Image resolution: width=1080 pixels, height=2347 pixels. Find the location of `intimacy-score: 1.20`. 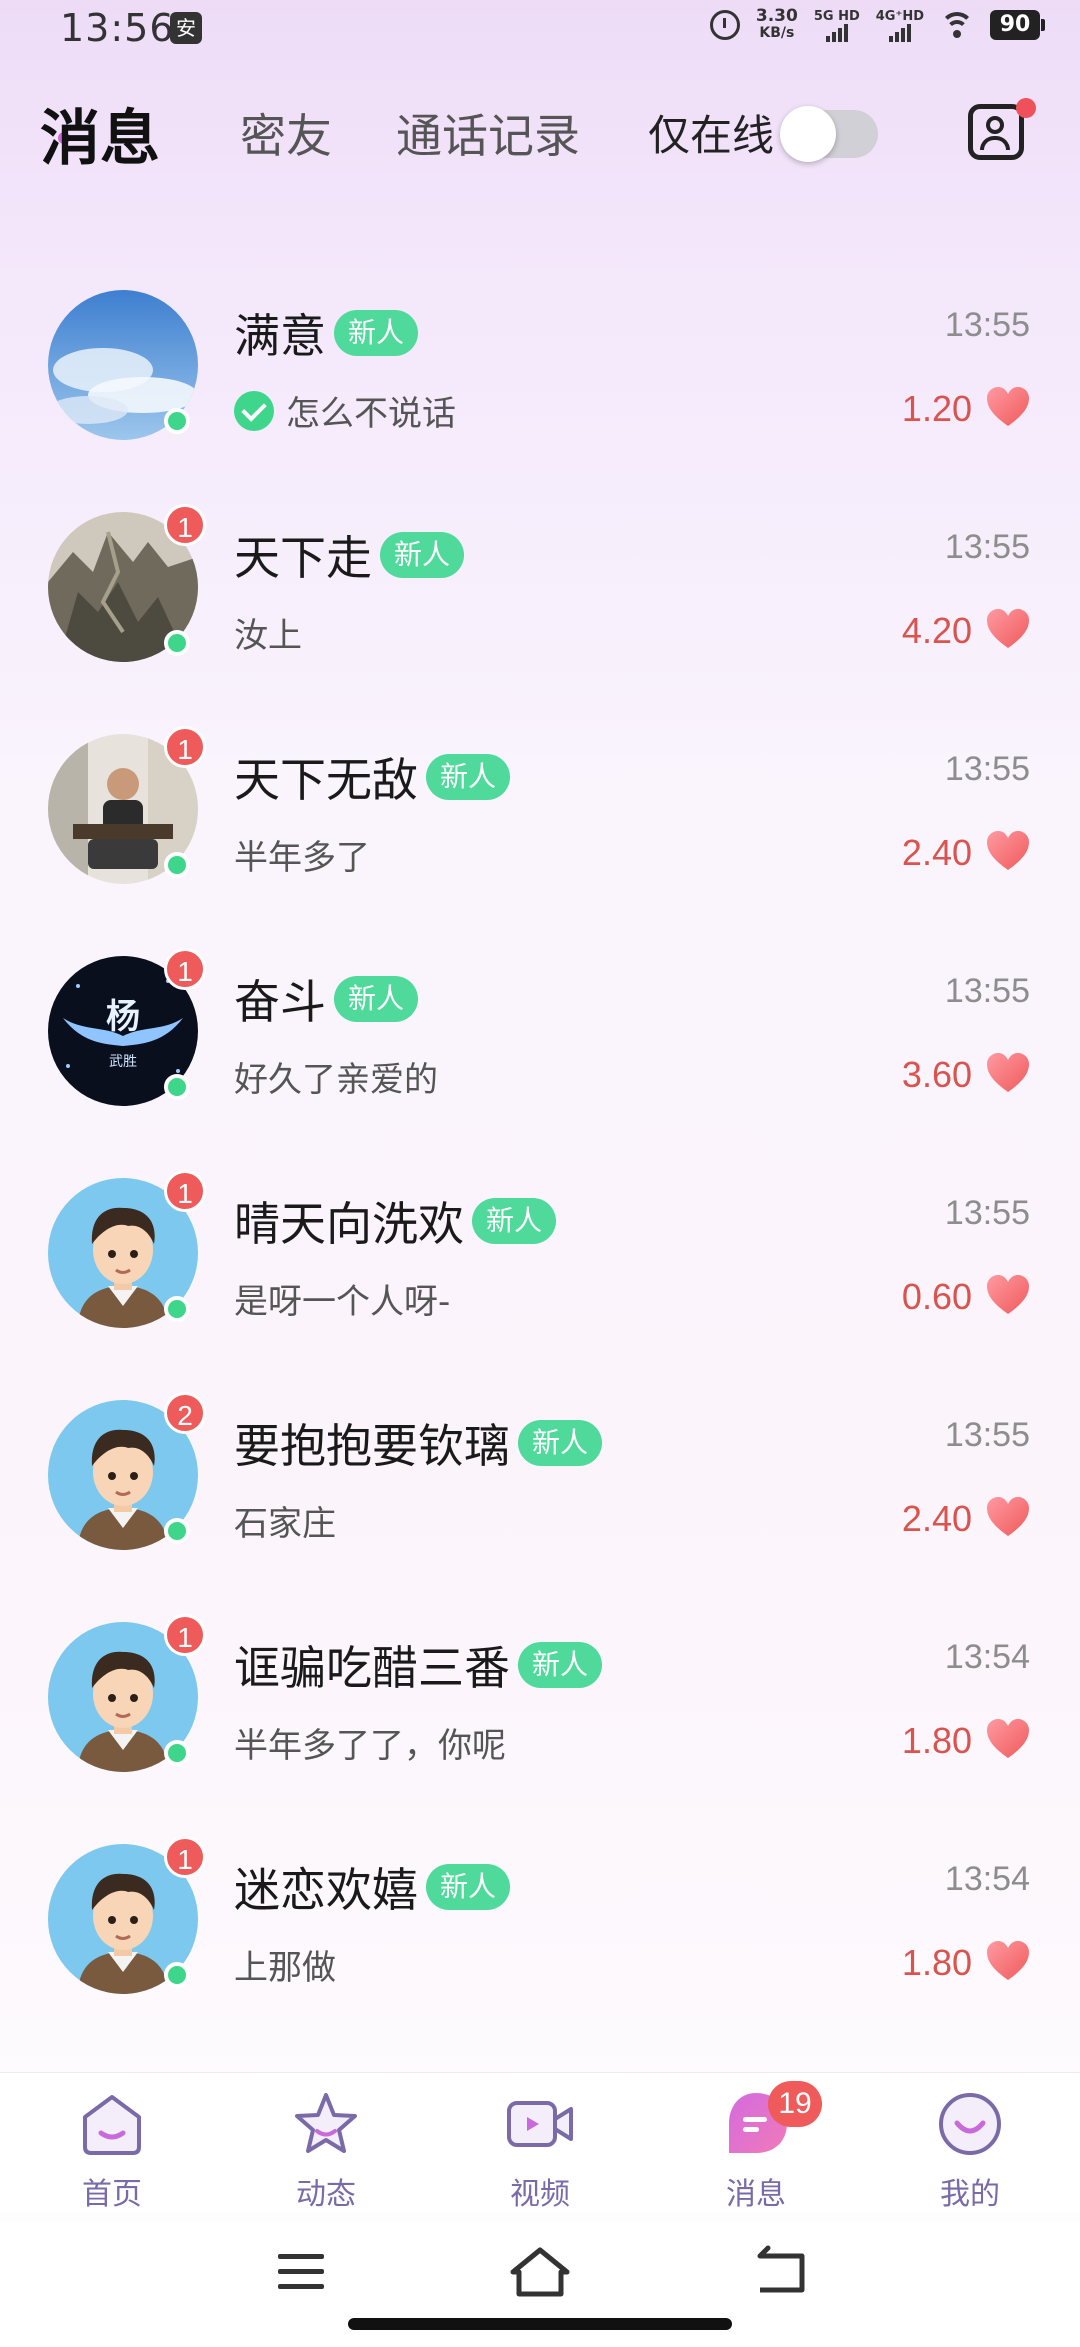

intimacy-score: 1.20 is located at coordinates (936, 408).